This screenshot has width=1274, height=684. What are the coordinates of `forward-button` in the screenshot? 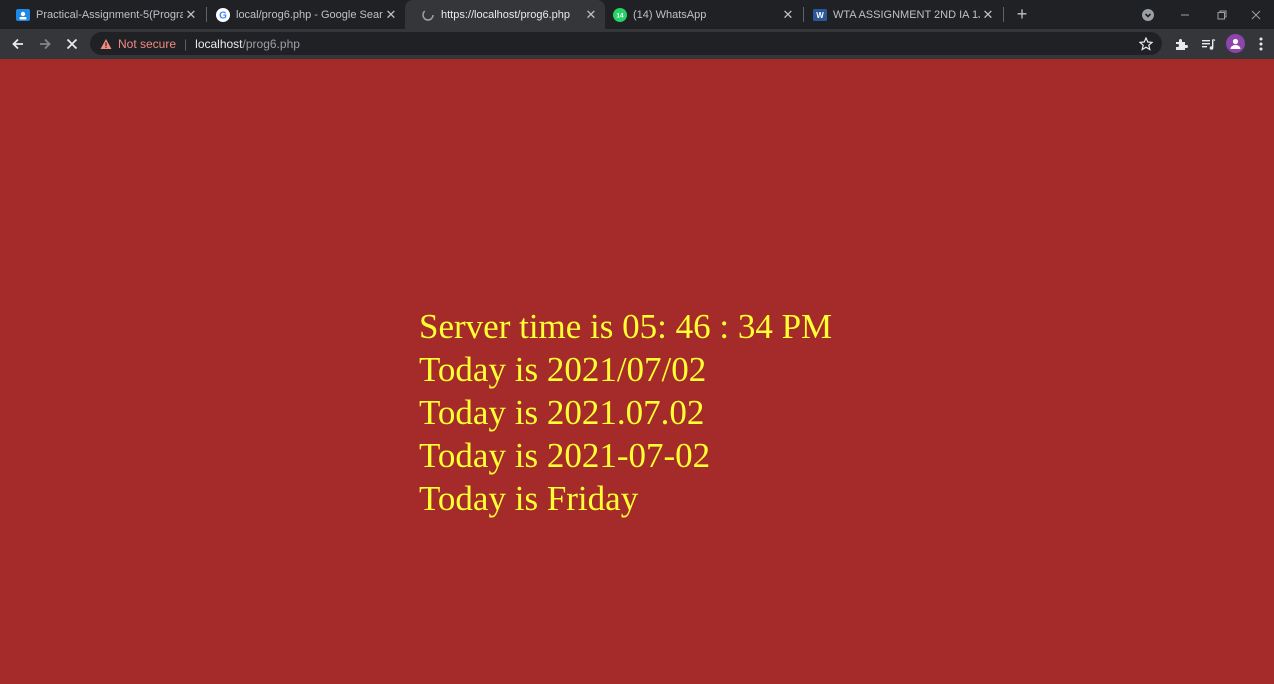 It's located at (45, 44).